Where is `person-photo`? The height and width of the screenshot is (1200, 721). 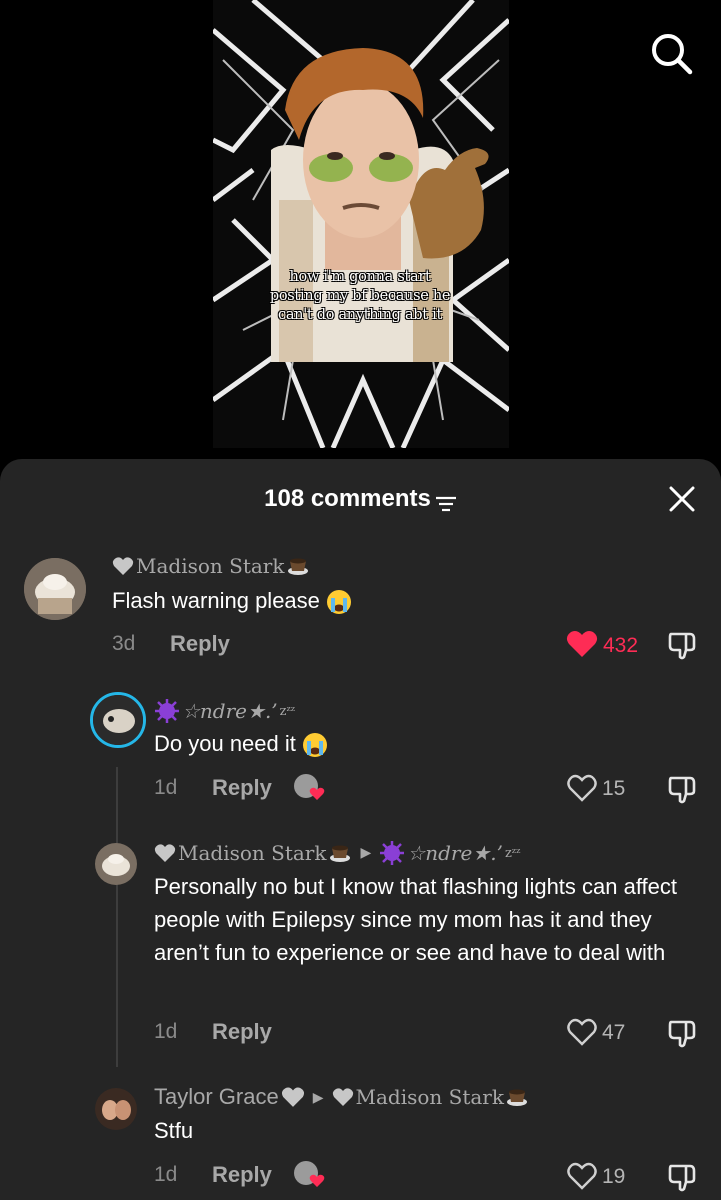 person-photo is located at coordinates (380, 205).